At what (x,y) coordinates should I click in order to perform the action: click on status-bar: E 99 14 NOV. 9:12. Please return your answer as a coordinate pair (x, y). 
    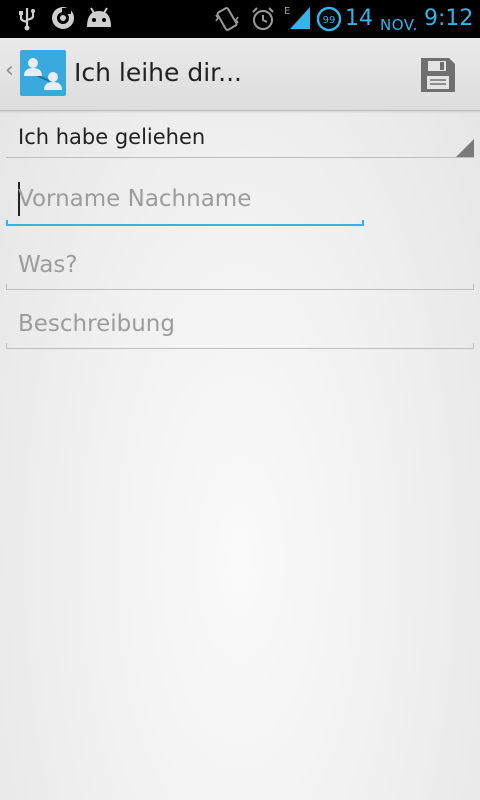
    Looking at the image, I should click on (240, 19).